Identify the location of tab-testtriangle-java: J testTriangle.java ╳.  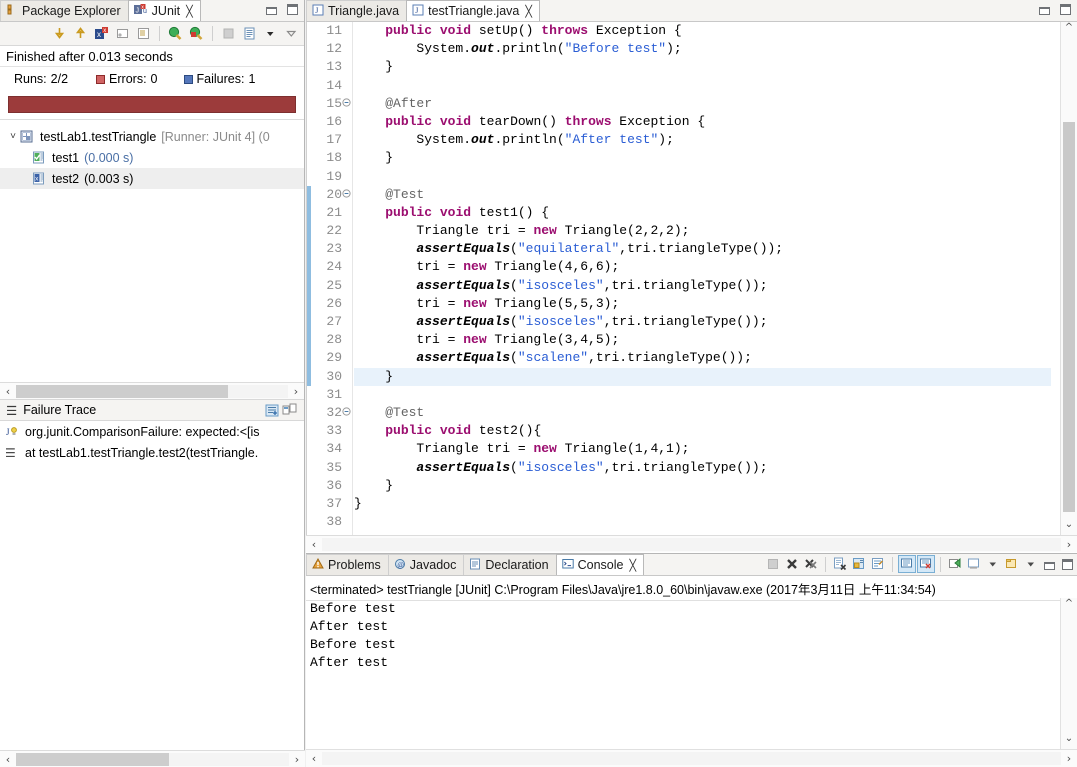
(473, 10).